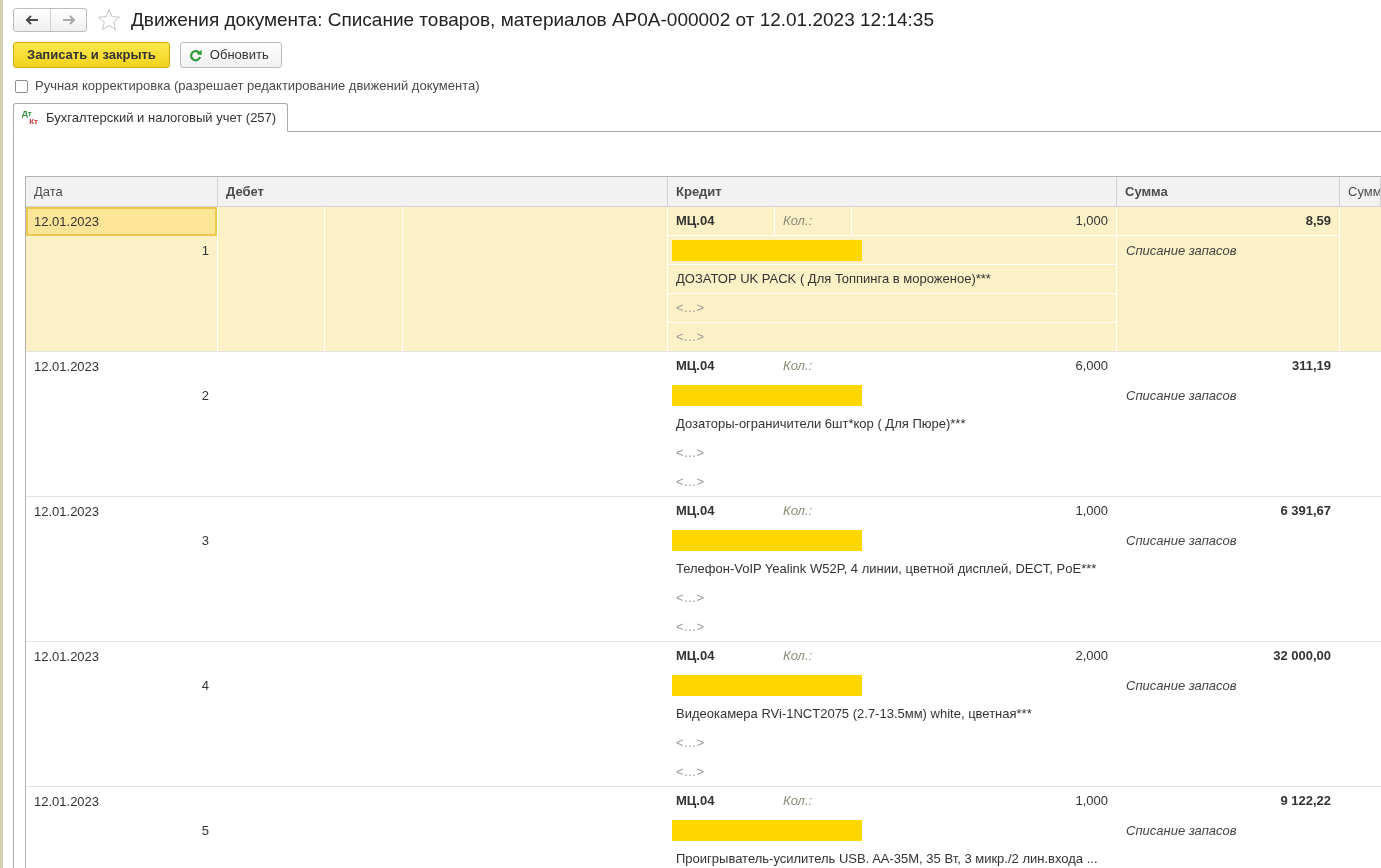  What do you see at coordinates (257, 86) in the screenshot?
I see `checkbox-label: Ручная корректировка (разрешает редактирование движений документа)` at bounding box center [257, 86].